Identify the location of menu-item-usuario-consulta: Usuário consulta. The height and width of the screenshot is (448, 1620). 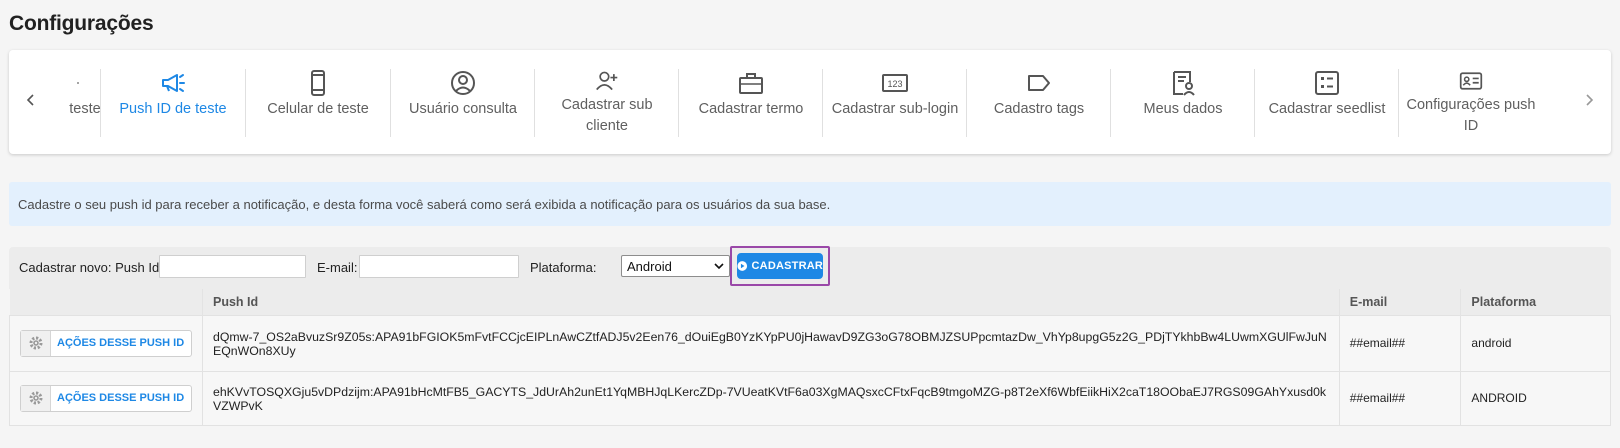
(463, 103).